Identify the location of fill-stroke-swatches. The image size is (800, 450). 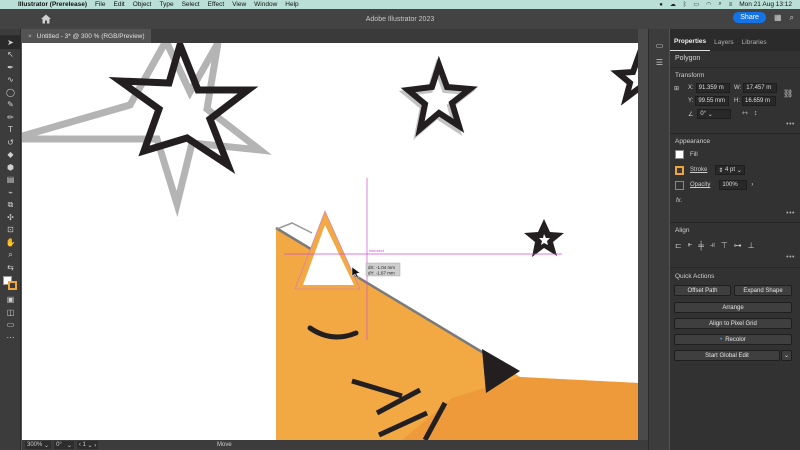
(10, 284).